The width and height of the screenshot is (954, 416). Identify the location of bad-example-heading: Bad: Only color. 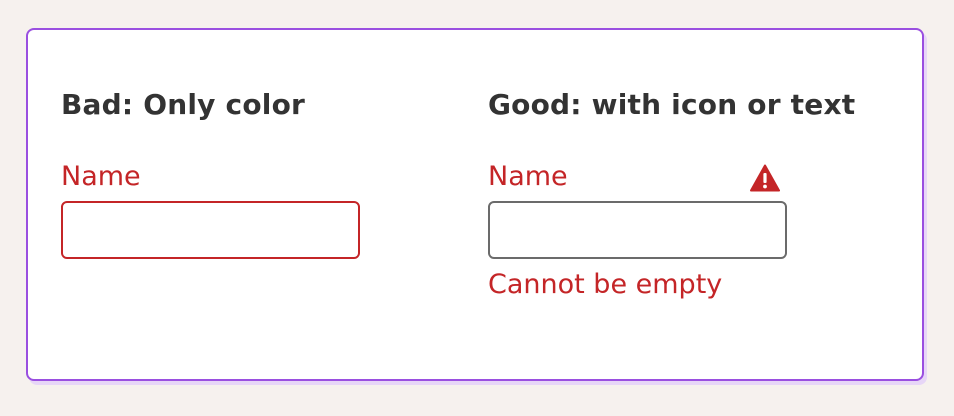
(183, 104).